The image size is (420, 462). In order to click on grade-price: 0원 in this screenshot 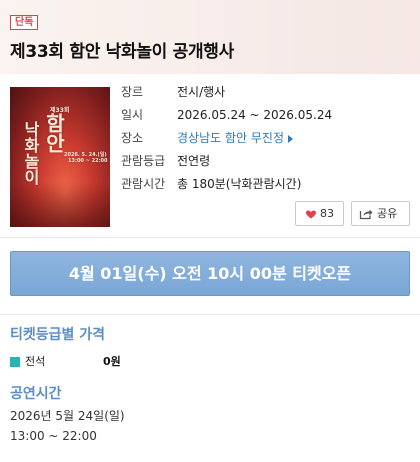, I will do `click(112, 361)`.